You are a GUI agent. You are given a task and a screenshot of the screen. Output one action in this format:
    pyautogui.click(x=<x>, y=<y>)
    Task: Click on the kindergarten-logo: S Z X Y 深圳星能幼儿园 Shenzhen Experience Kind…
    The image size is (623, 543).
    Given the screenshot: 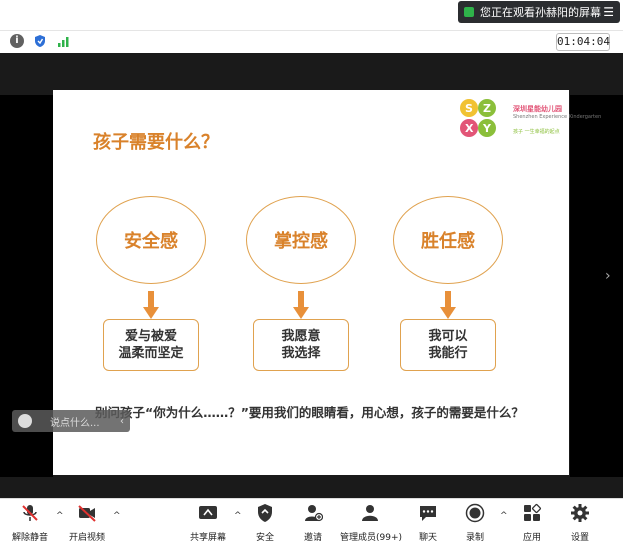 What is the action you would take?
    pyautogui.click(x=529, y=121)
    